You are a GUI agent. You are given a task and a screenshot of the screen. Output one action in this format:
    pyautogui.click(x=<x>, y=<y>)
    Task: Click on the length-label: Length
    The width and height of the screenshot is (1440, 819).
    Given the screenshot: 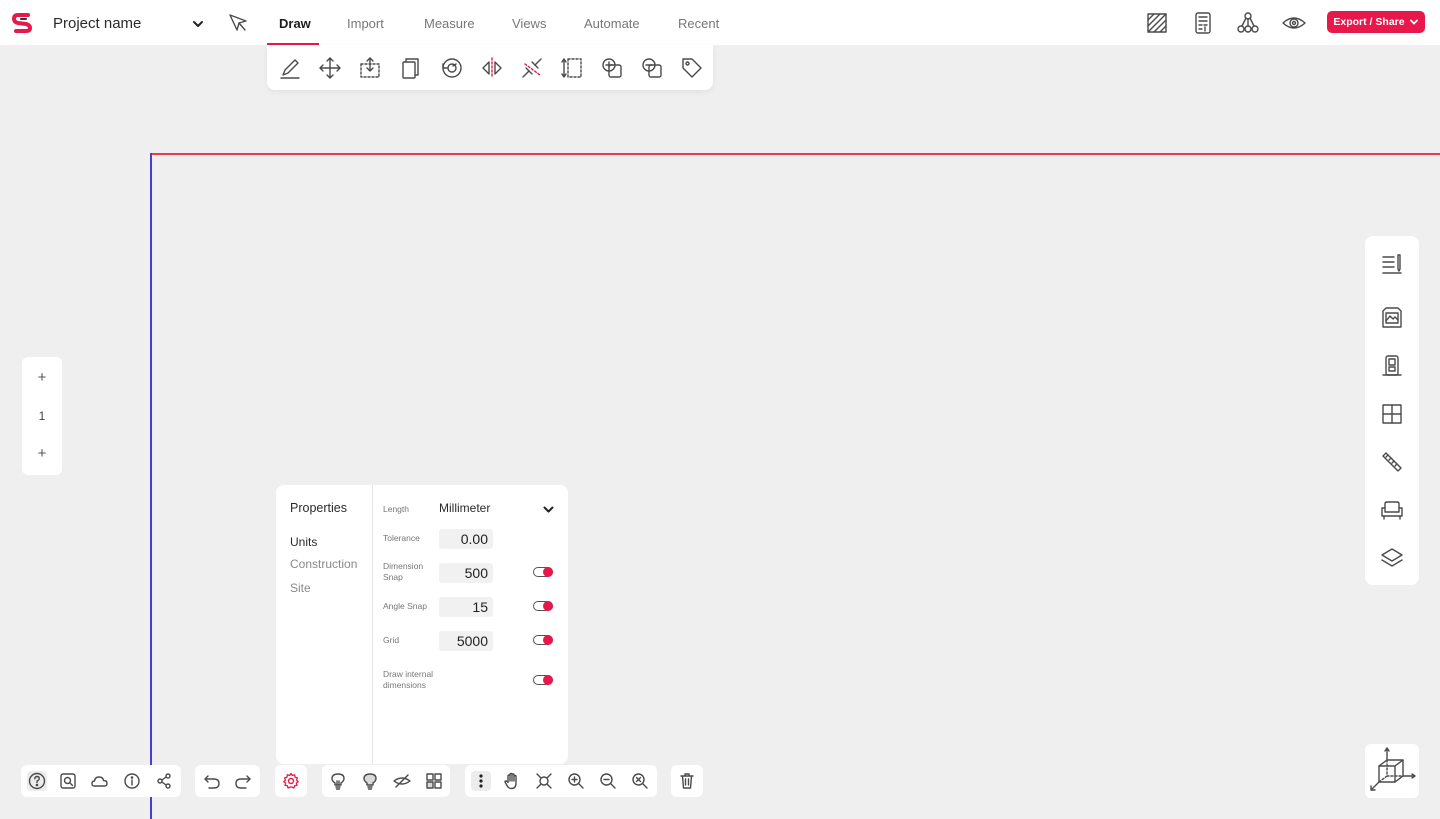 What is the action you would take?
    pyautogui.click(x=396, y=509)
    